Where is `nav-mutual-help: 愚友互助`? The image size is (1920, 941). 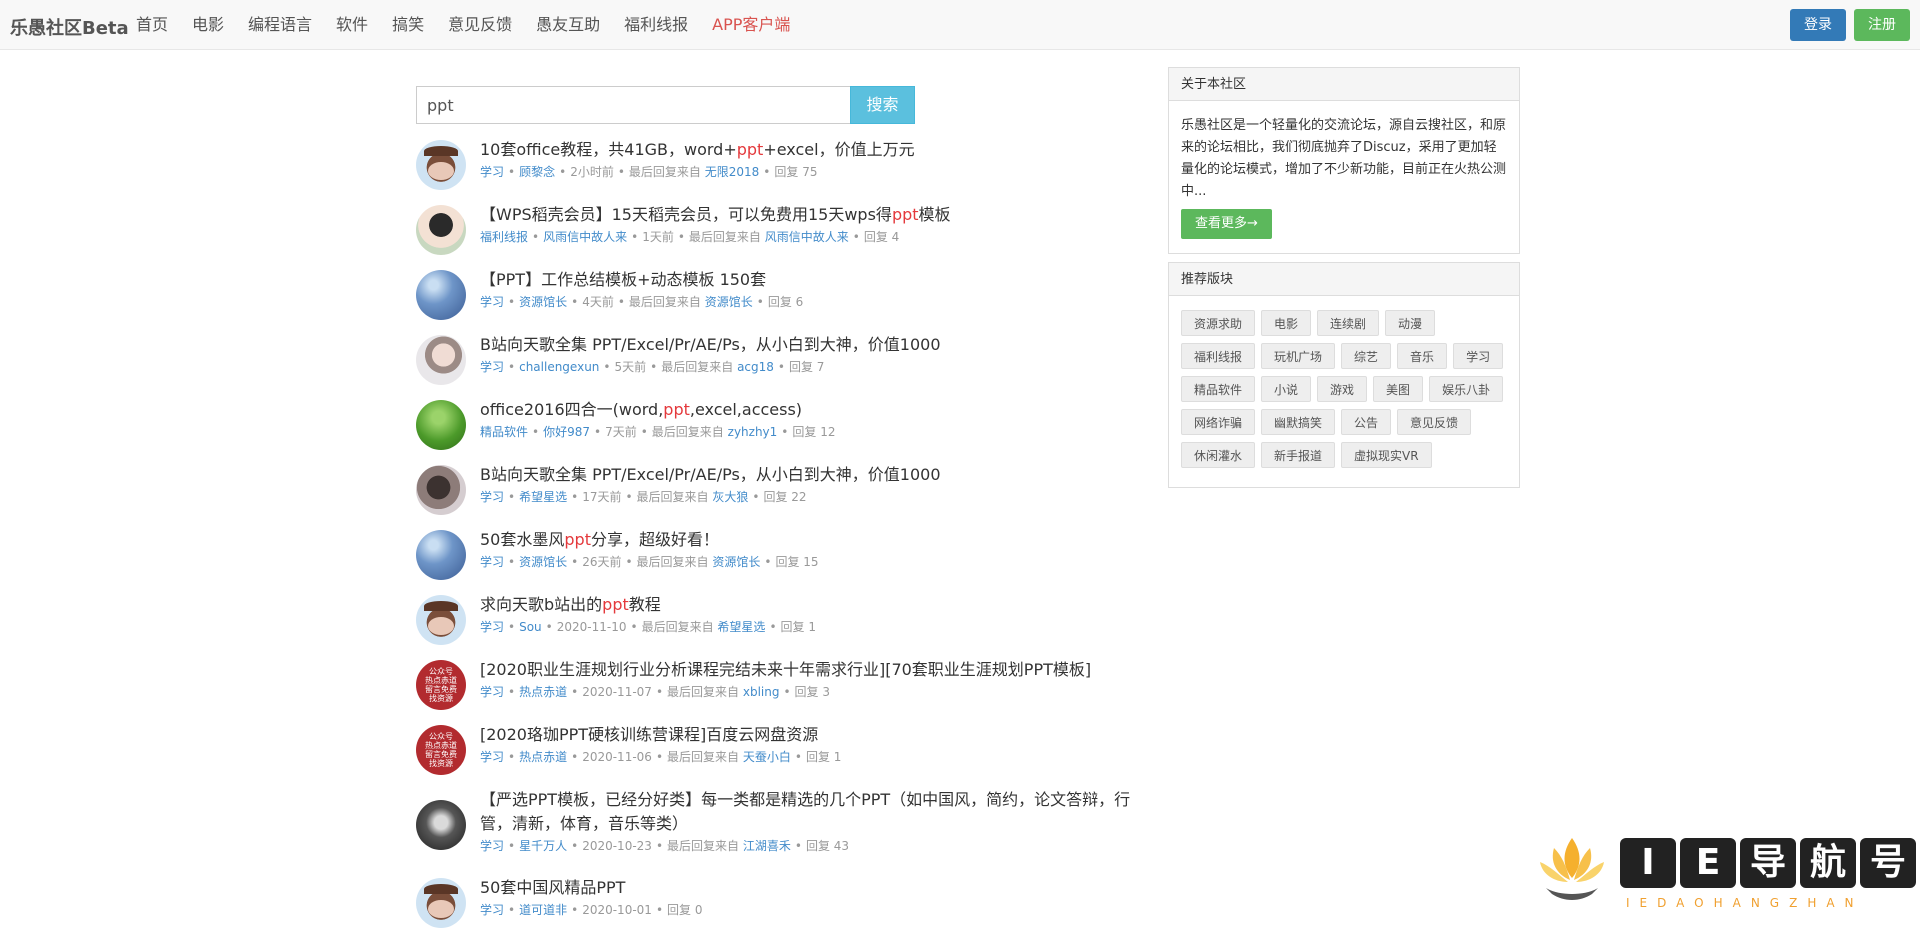
nav-mutual-help: 愚友互助 is located at coordinates (568, 25).